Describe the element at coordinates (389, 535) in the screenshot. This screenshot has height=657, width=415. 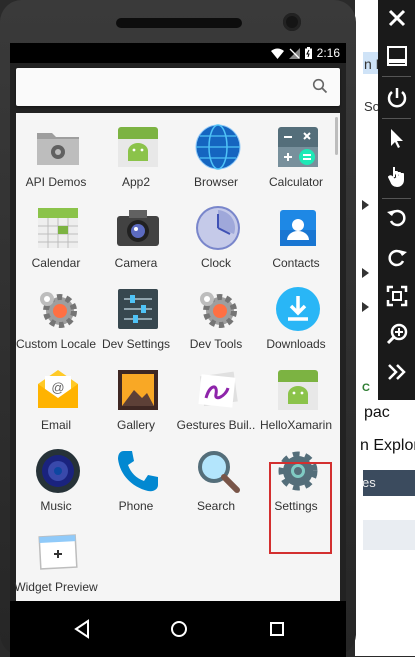
I see `panel-row` at that location.